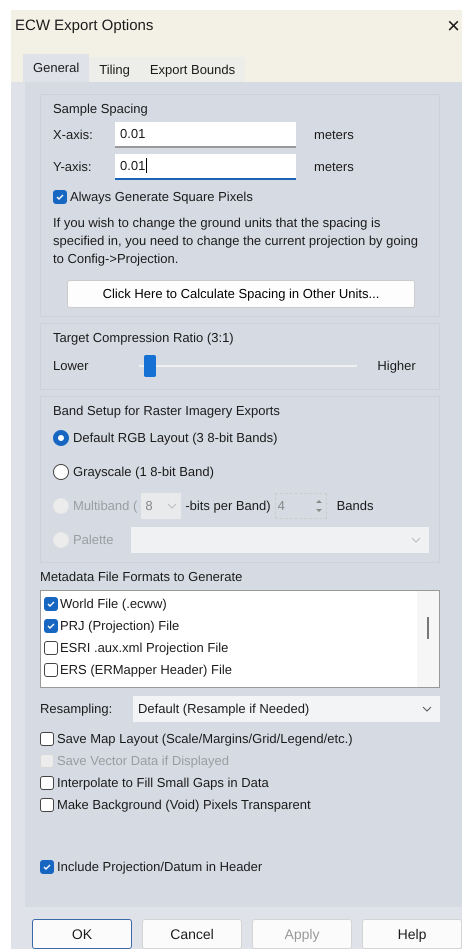  What do you see at coordinates (93, 540) in the screenshot?
I see `radio-label: Palette` at bounding box center [93, 540].